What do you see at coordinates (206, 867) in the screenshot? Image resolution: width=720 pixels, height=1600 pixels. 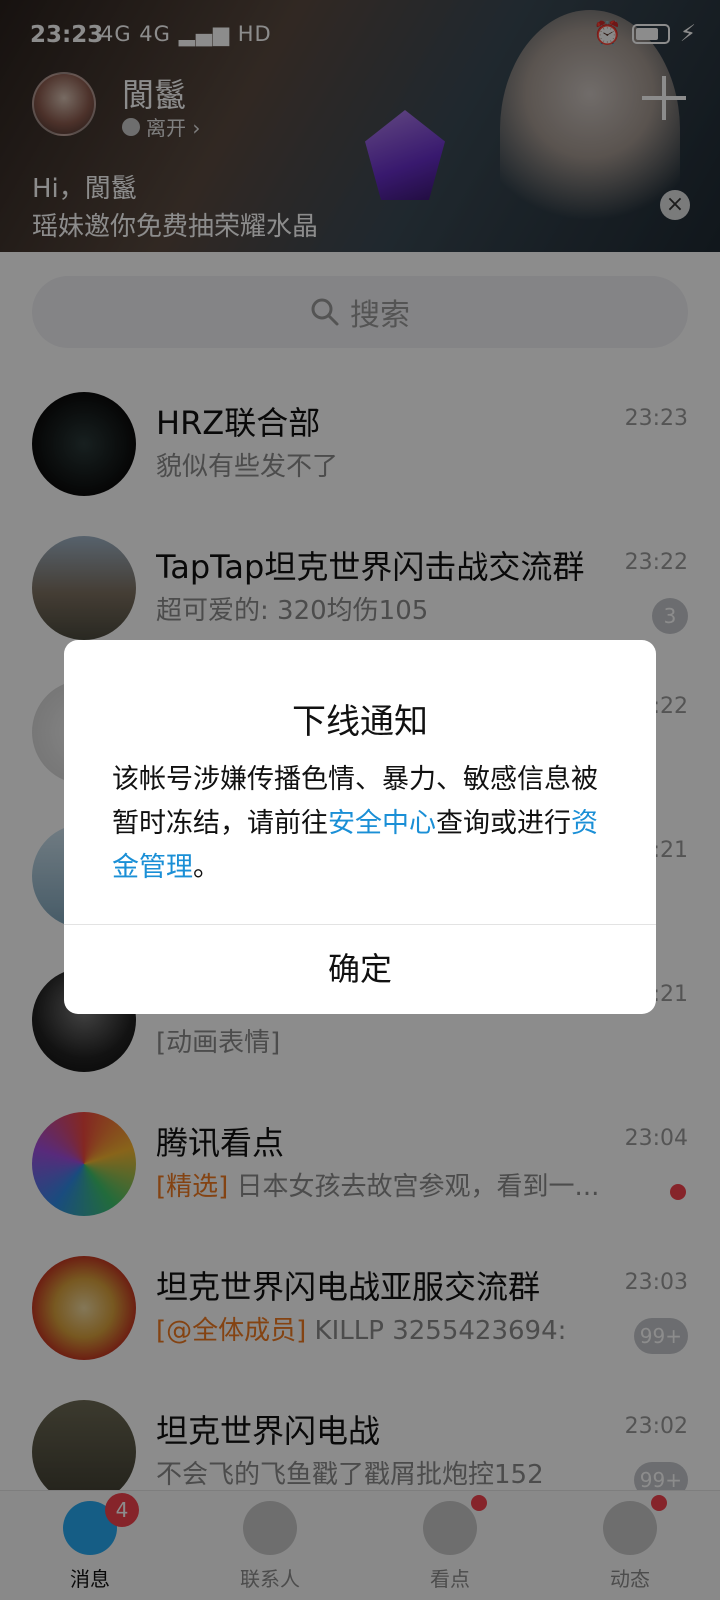 I see `dialog-text: 。` at bounding box center [206, 867].